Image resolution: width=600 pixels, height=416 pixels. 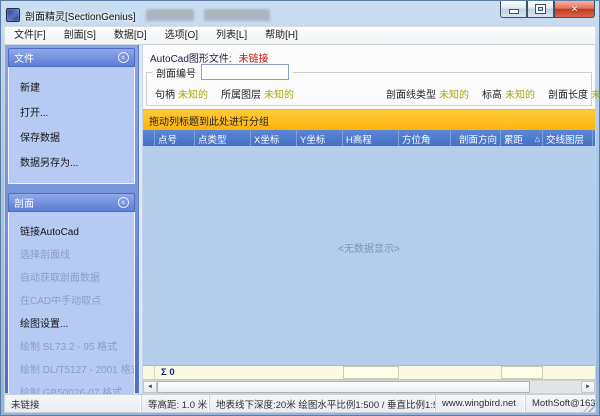 What do you see at coordinates (223, 138) in the screenshot?
I see `column-header-point-type: 点类型` at bounding box center [223, 138].